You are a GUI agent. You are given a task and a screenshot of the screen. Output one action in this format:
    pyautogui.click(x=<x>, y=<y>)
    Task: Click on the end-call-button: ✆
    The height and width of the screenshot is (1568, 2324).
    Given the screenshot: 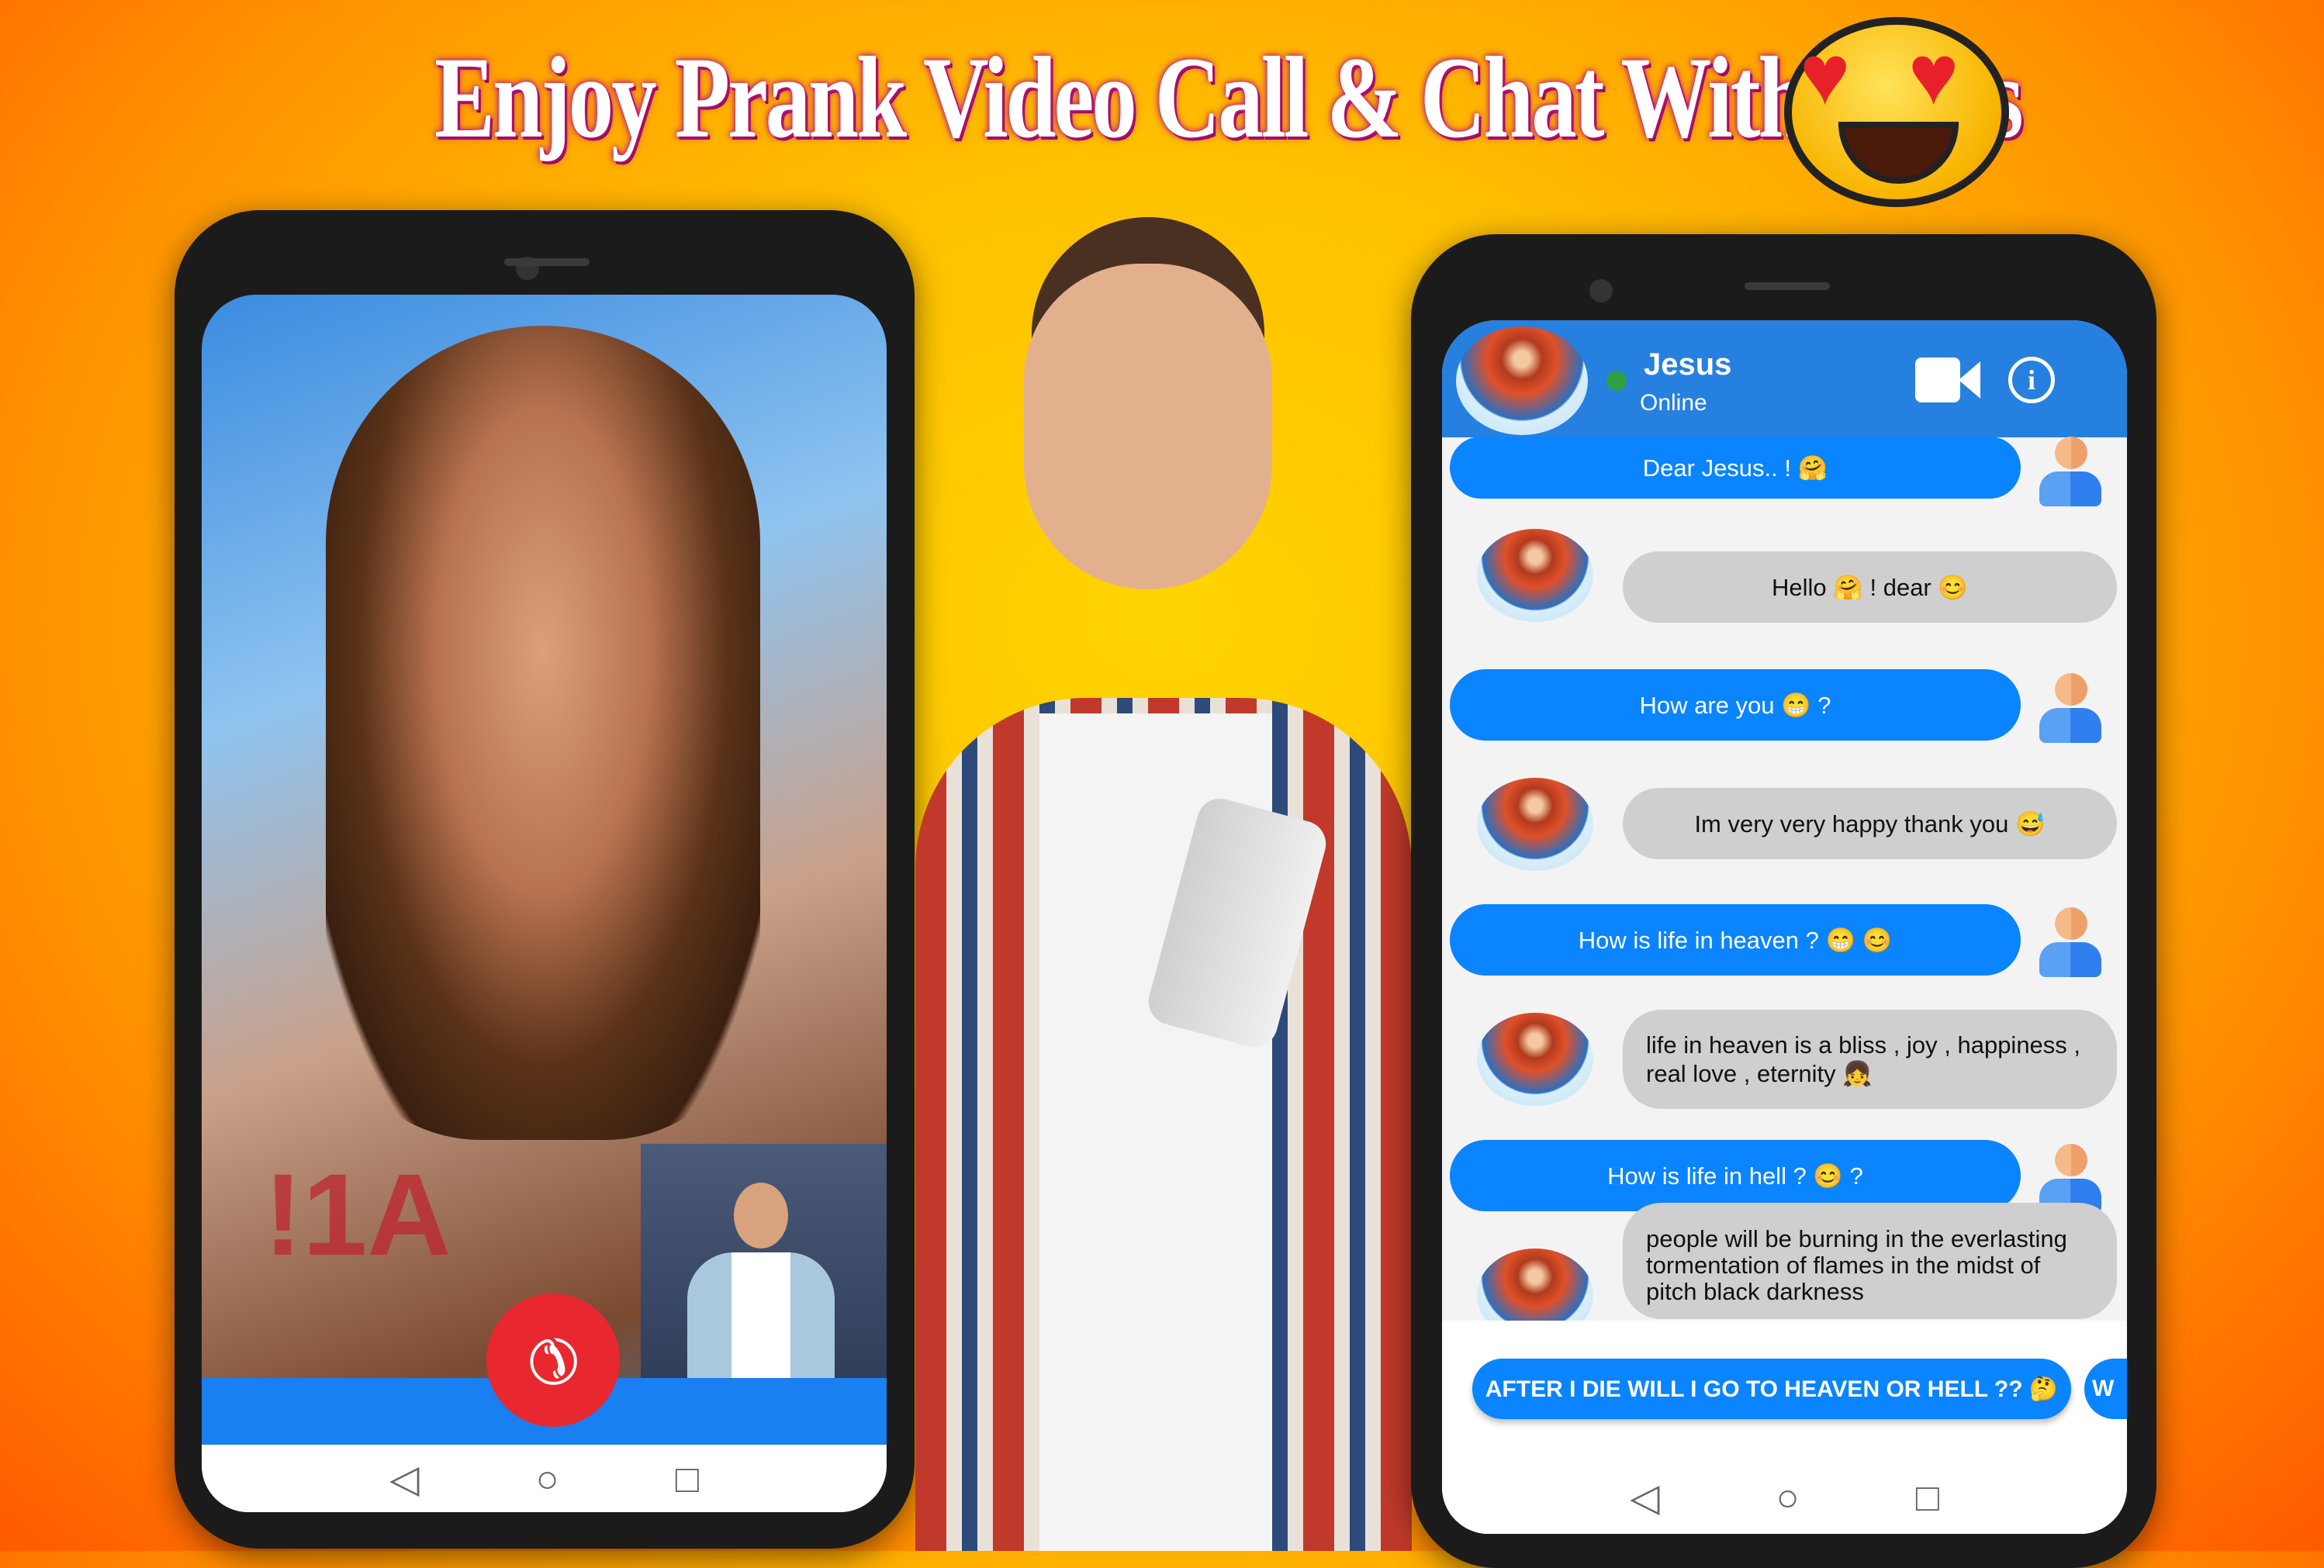 What is the action you would take?
    pyautogui.click(x=553, y=1360)
    